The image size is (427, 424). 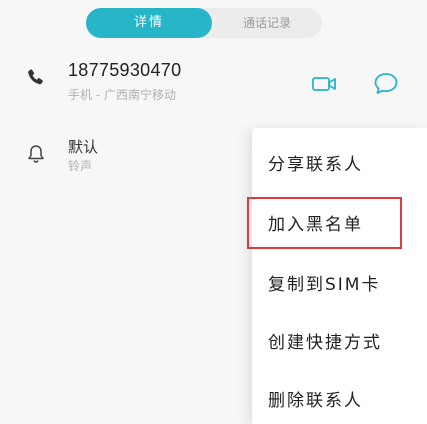 I want to click on menu-item-delete-contact: 删除联系人, so click(x=315, y=398).